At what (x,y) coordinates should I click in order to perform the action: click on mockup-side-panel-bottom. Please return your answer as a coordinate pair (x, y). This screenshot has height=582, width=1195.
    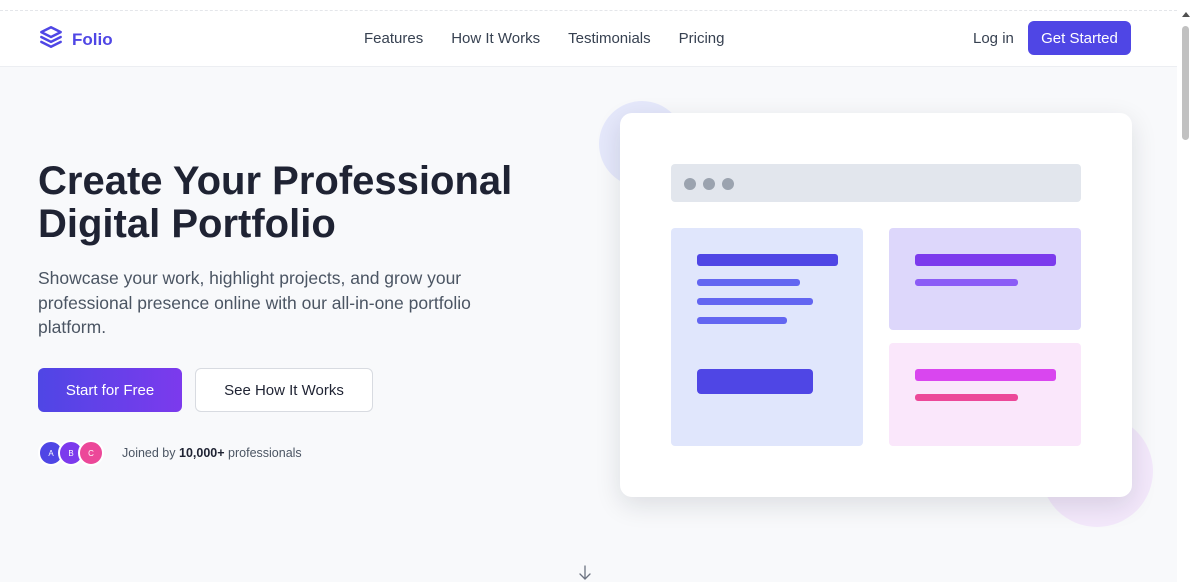
    Looking at the image, I should click on (985, 394).